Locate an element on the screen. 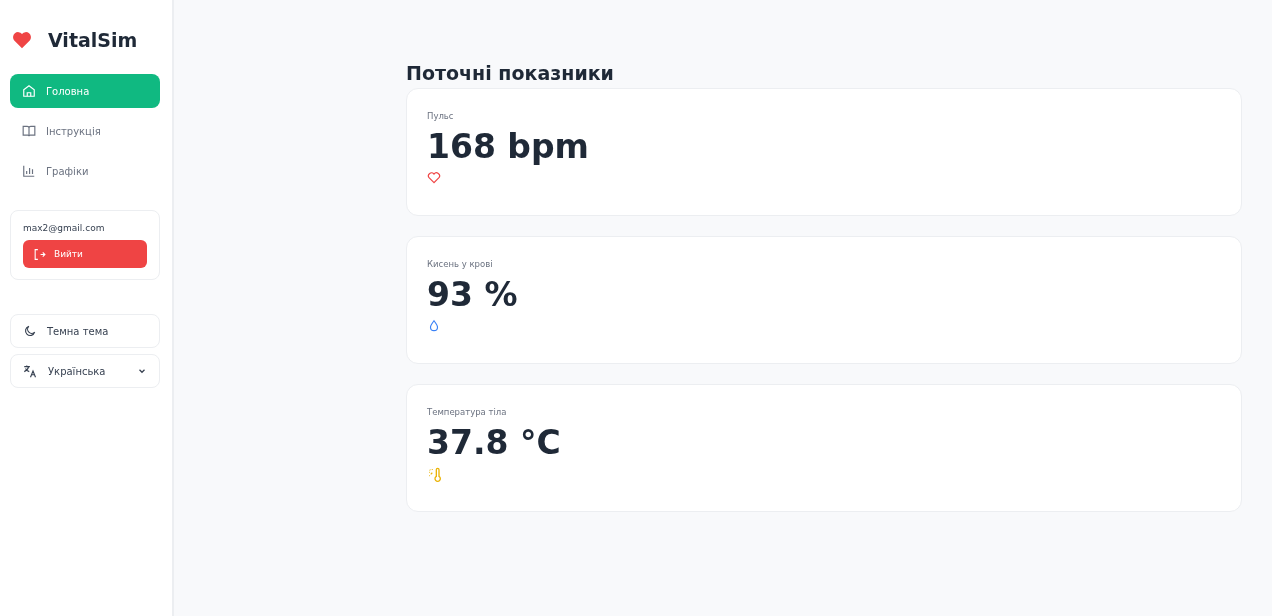  metric-label: Пульс is located at coordinates (440, 116).